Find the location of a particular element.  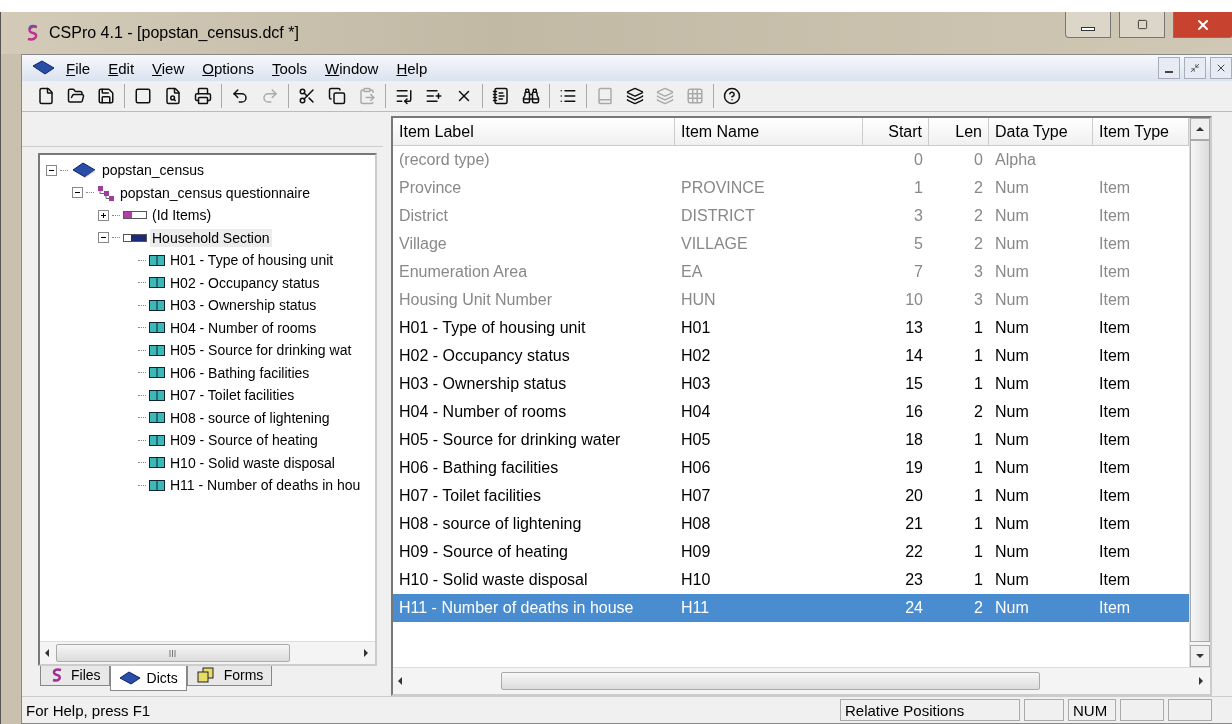

table-cell-text: 20 is located at coordinates (914, 496).